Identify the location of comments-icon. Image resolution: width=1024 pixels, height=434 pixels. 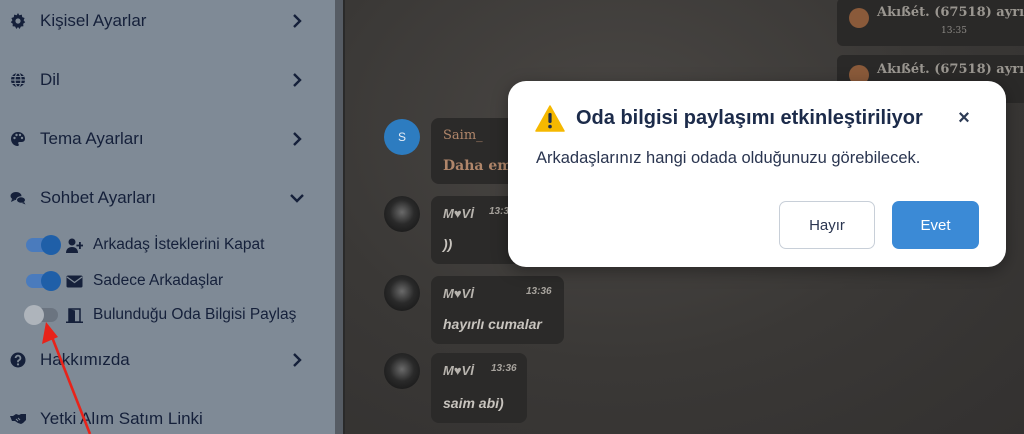
(18, 198).